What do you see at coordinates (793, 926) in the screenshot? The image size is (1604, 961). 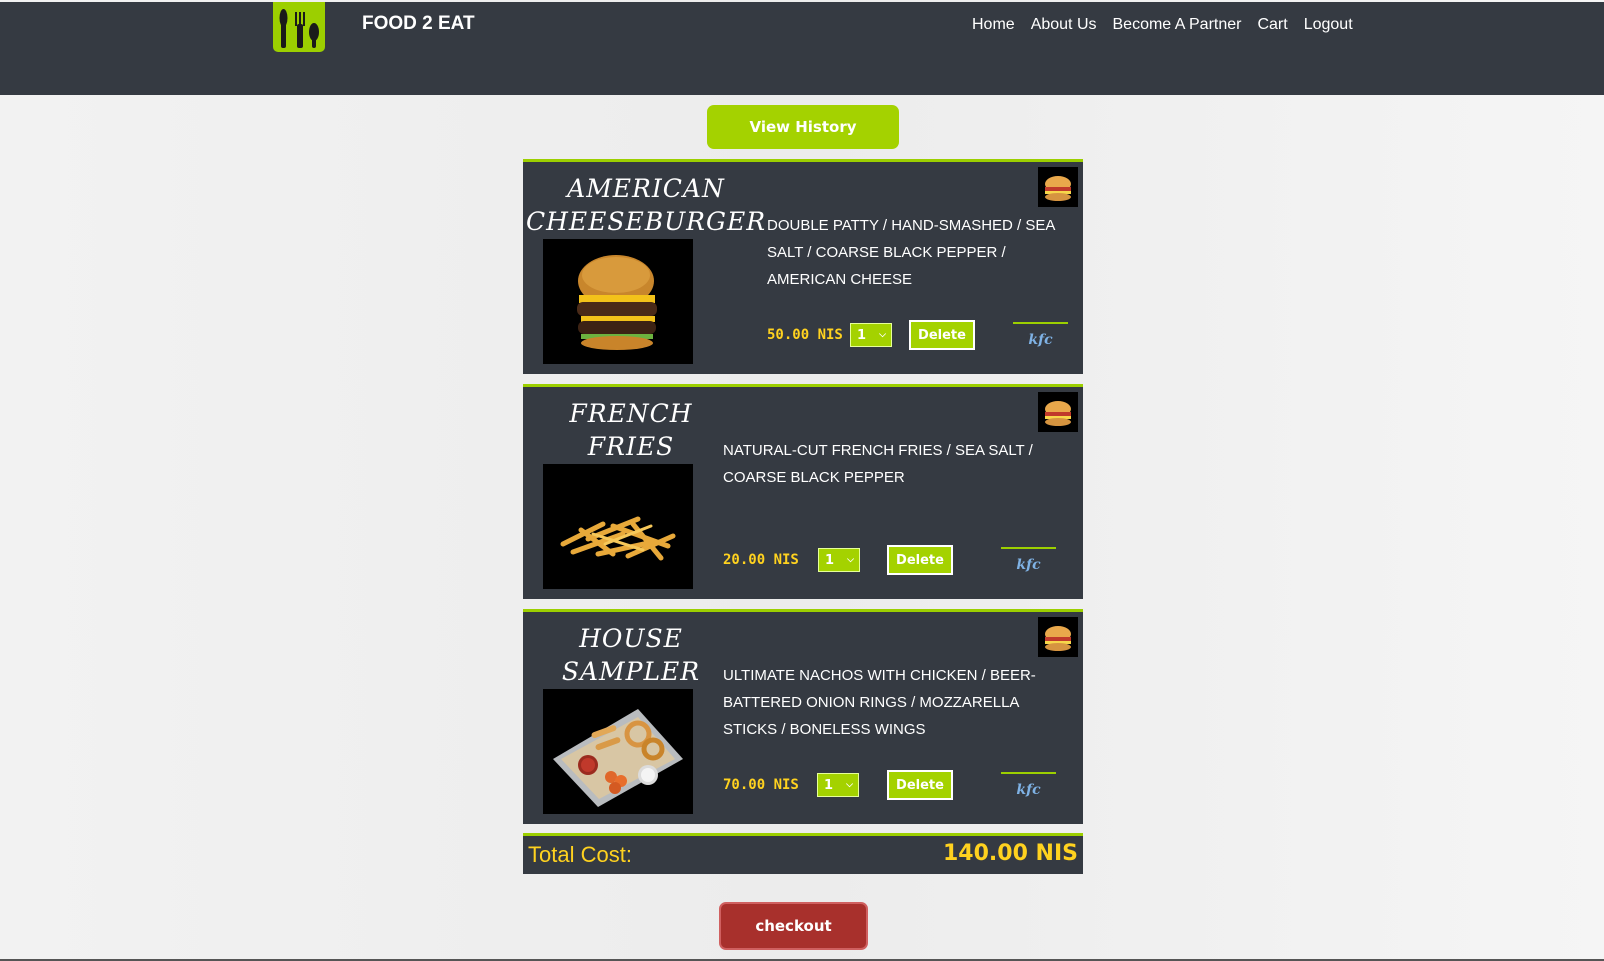 I see `checkout-button: checkout` at bounding box center [793, 926].